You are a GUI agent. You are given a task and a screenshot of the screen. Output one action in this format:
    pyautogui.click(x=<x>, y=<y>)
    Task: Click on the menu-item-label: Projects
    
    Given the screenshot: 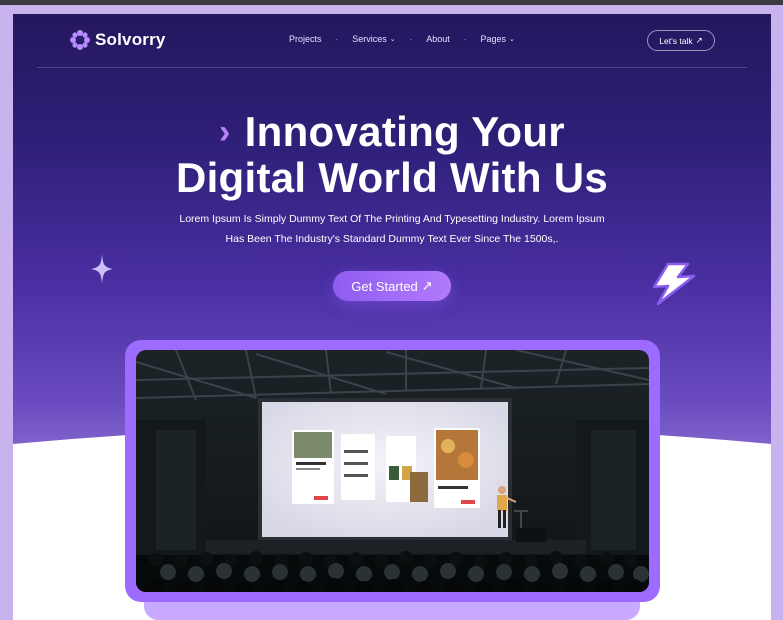 What is the action you would take?
    pyautogui.click(x=305, y=39)
    